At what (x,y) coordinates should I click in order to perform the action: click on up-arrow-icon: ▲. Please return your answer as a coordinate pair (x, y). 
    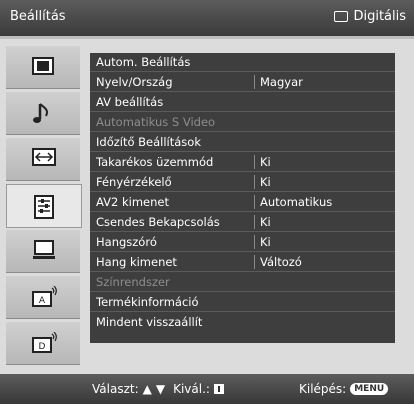
    Looking at the image, I should click on (147, 389).